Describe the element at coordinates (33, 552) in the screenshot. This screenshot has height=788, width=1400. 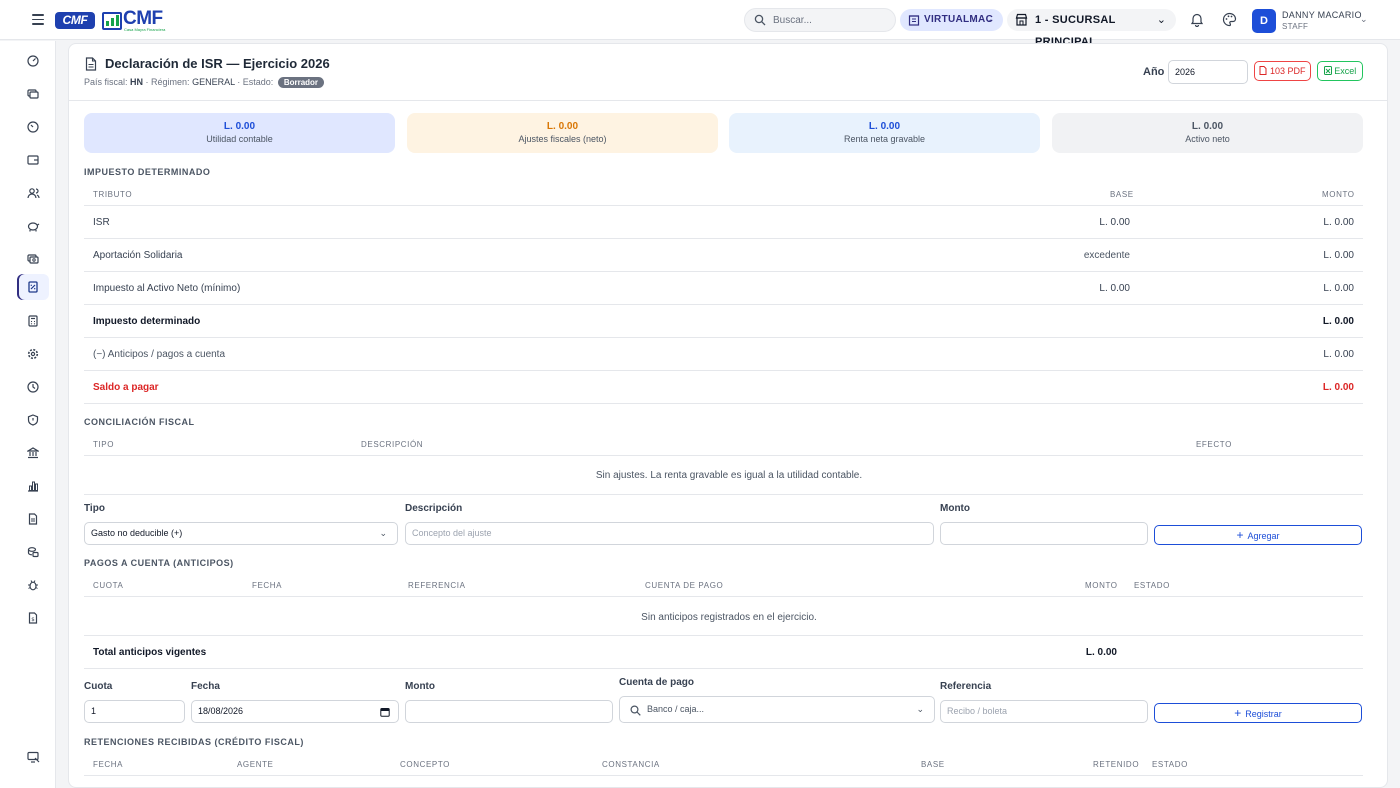
I see `sidebar-item-coins` at that location.